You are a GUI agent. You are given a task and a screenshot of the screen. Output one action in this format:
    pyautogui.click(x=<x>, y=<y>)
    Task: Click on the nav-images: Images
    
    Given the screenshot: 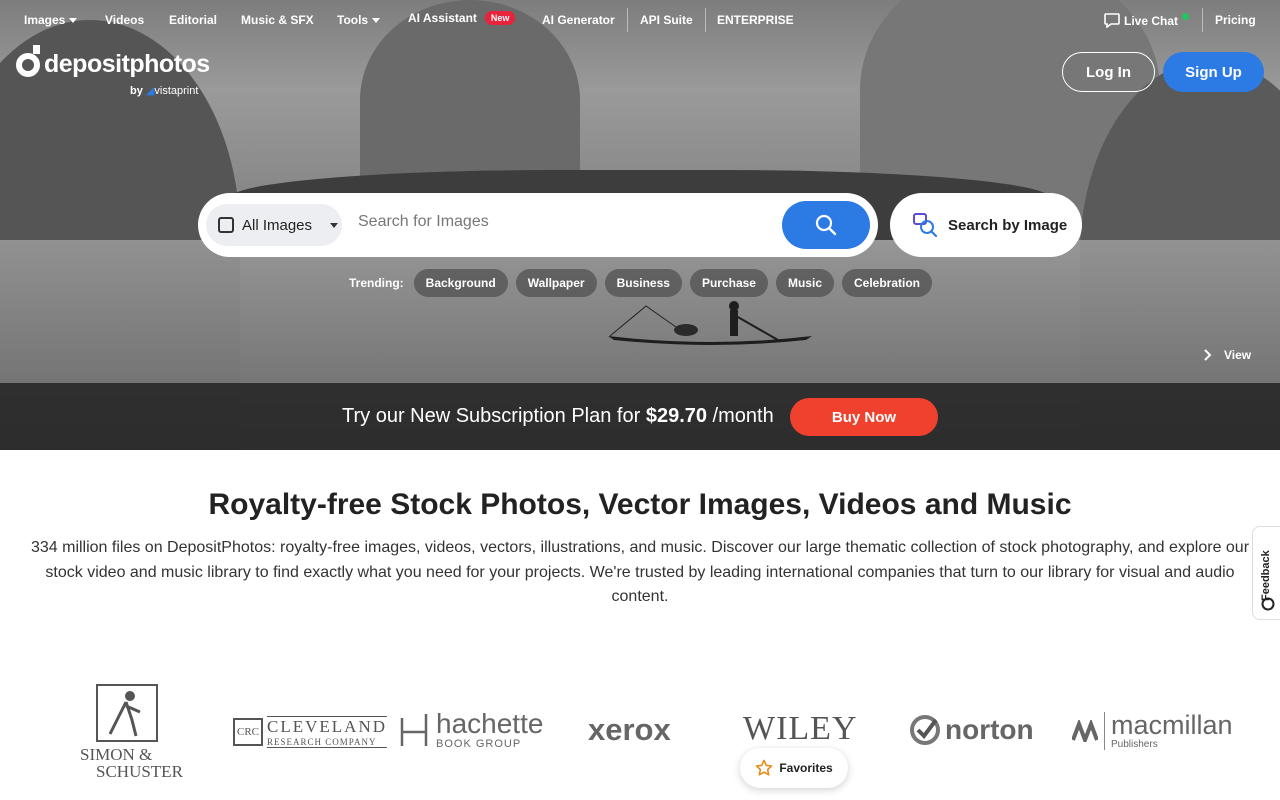 What is the action you would take?
    pyautogui.click(x=51, y=20)
    